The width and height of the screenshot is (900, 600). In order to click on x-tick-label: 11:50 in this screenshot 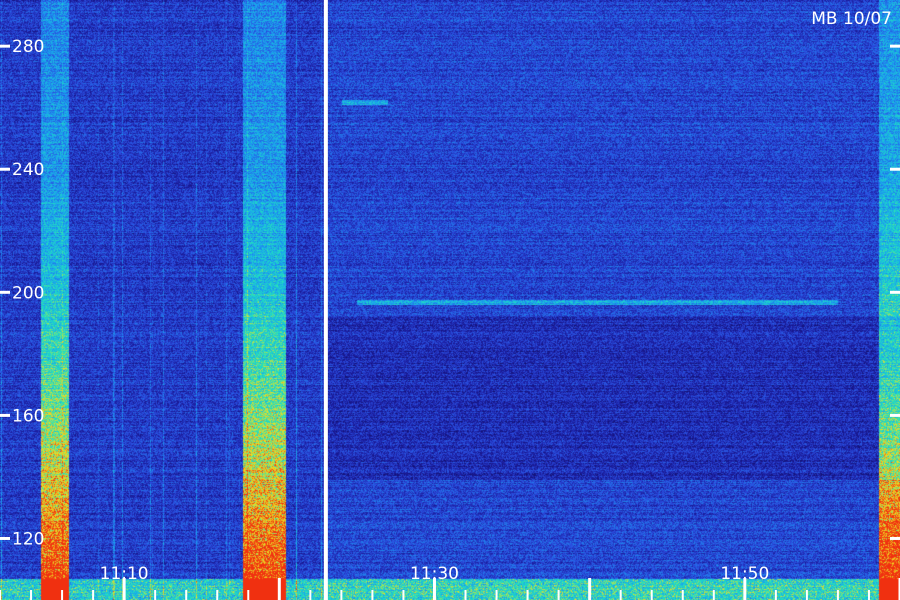, I will do `click(744, 574)`.